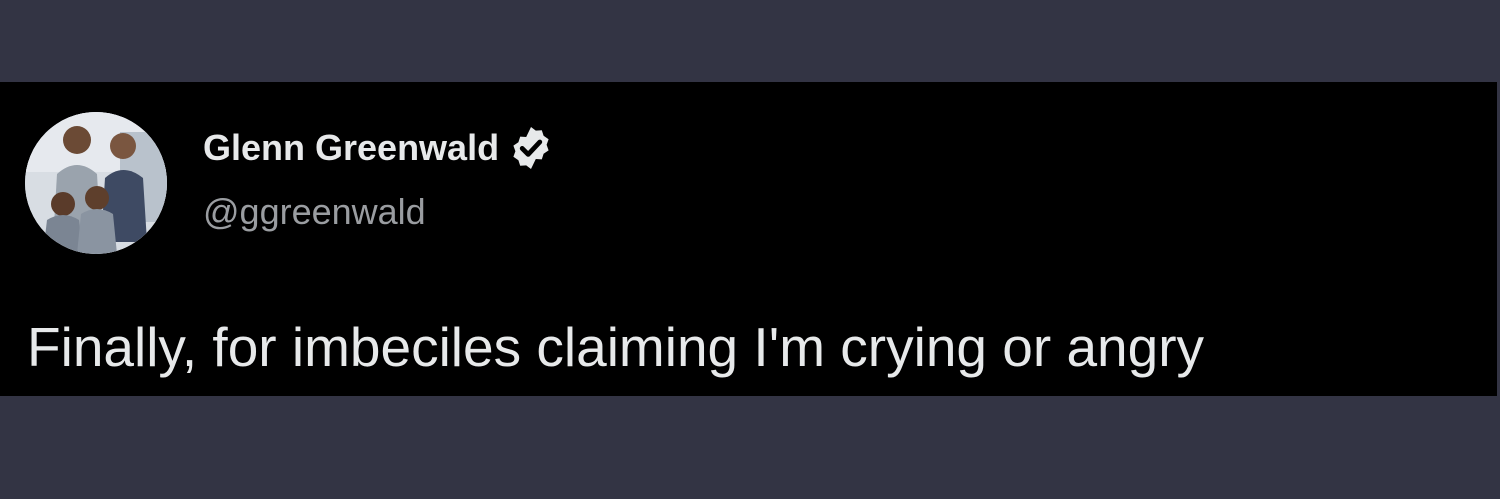  I want to click on author-name-row: Glenn Greenwald, so click(379, 148).